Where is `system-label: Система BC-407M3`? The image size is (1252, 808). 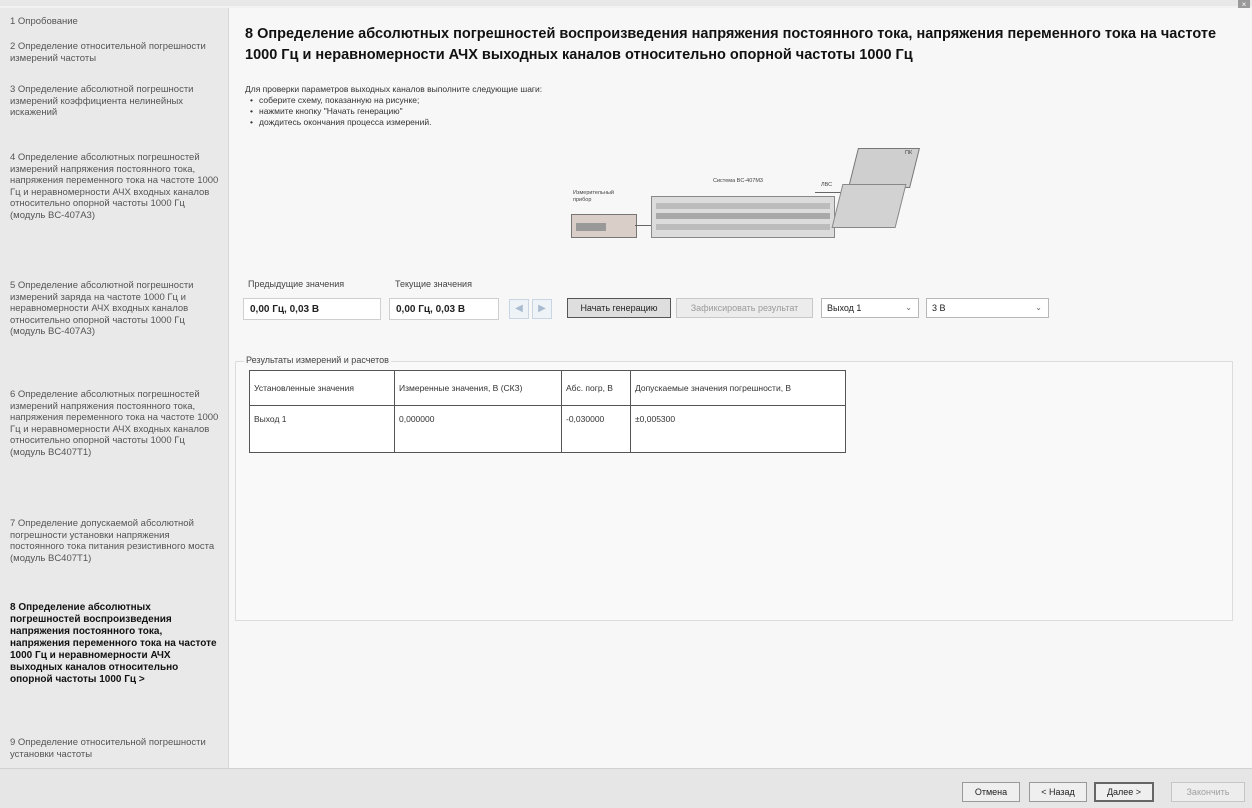 system-label: Система BC-407M3 is located at coordinates (738, 181).